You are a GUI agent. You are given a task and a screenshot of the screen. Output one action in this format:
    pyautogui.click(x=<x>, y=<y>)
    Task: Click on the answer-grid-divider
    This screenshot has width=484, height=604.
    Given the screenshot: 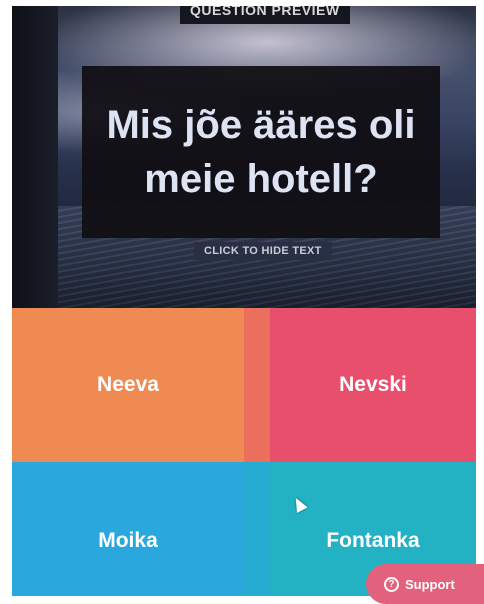 What is the action you would take?
    pyautogui.click(x=257, y=452)
    